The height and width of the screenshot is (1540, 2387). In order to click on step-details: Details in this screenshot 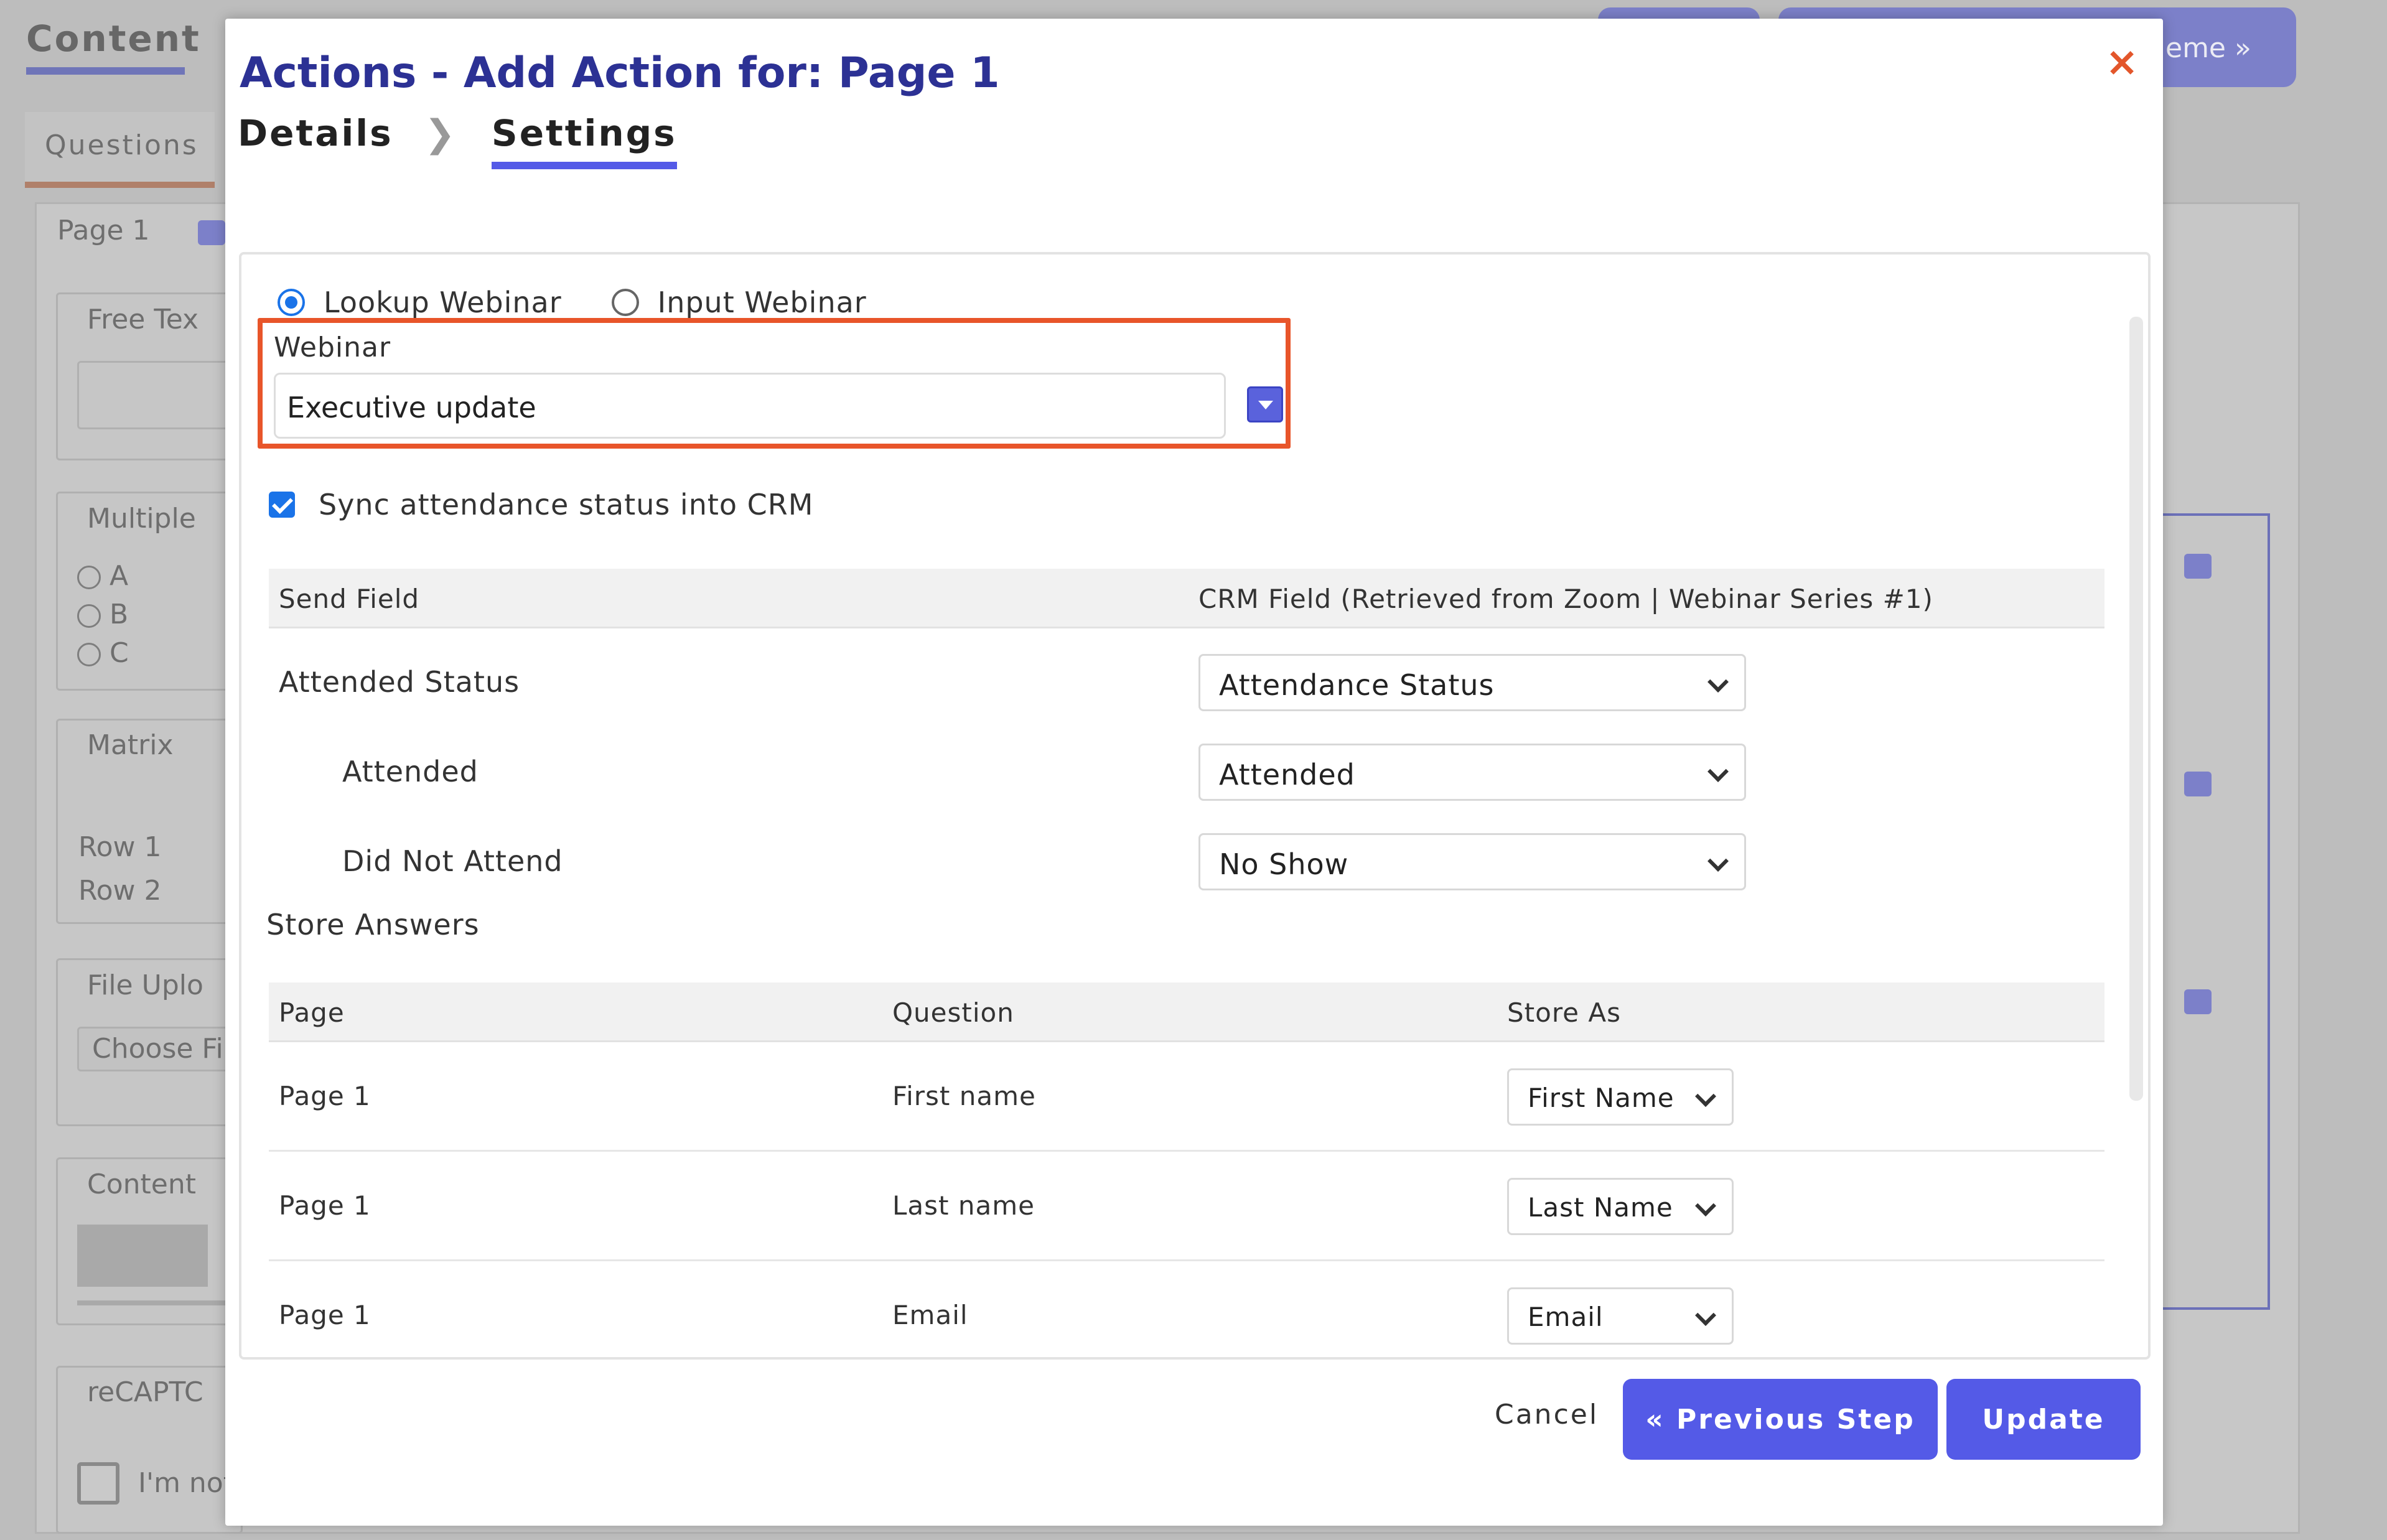, I will do `click(315, 137)`.